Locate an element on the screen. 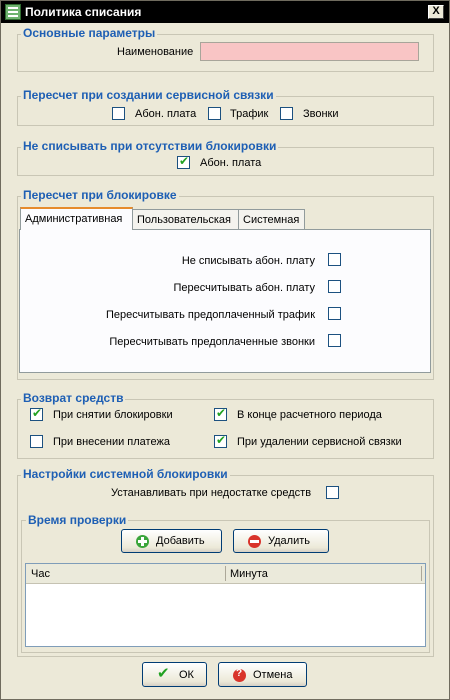 The image size is (450, 700). delete-button-label: Удалить is located at coordinates (289, 541).